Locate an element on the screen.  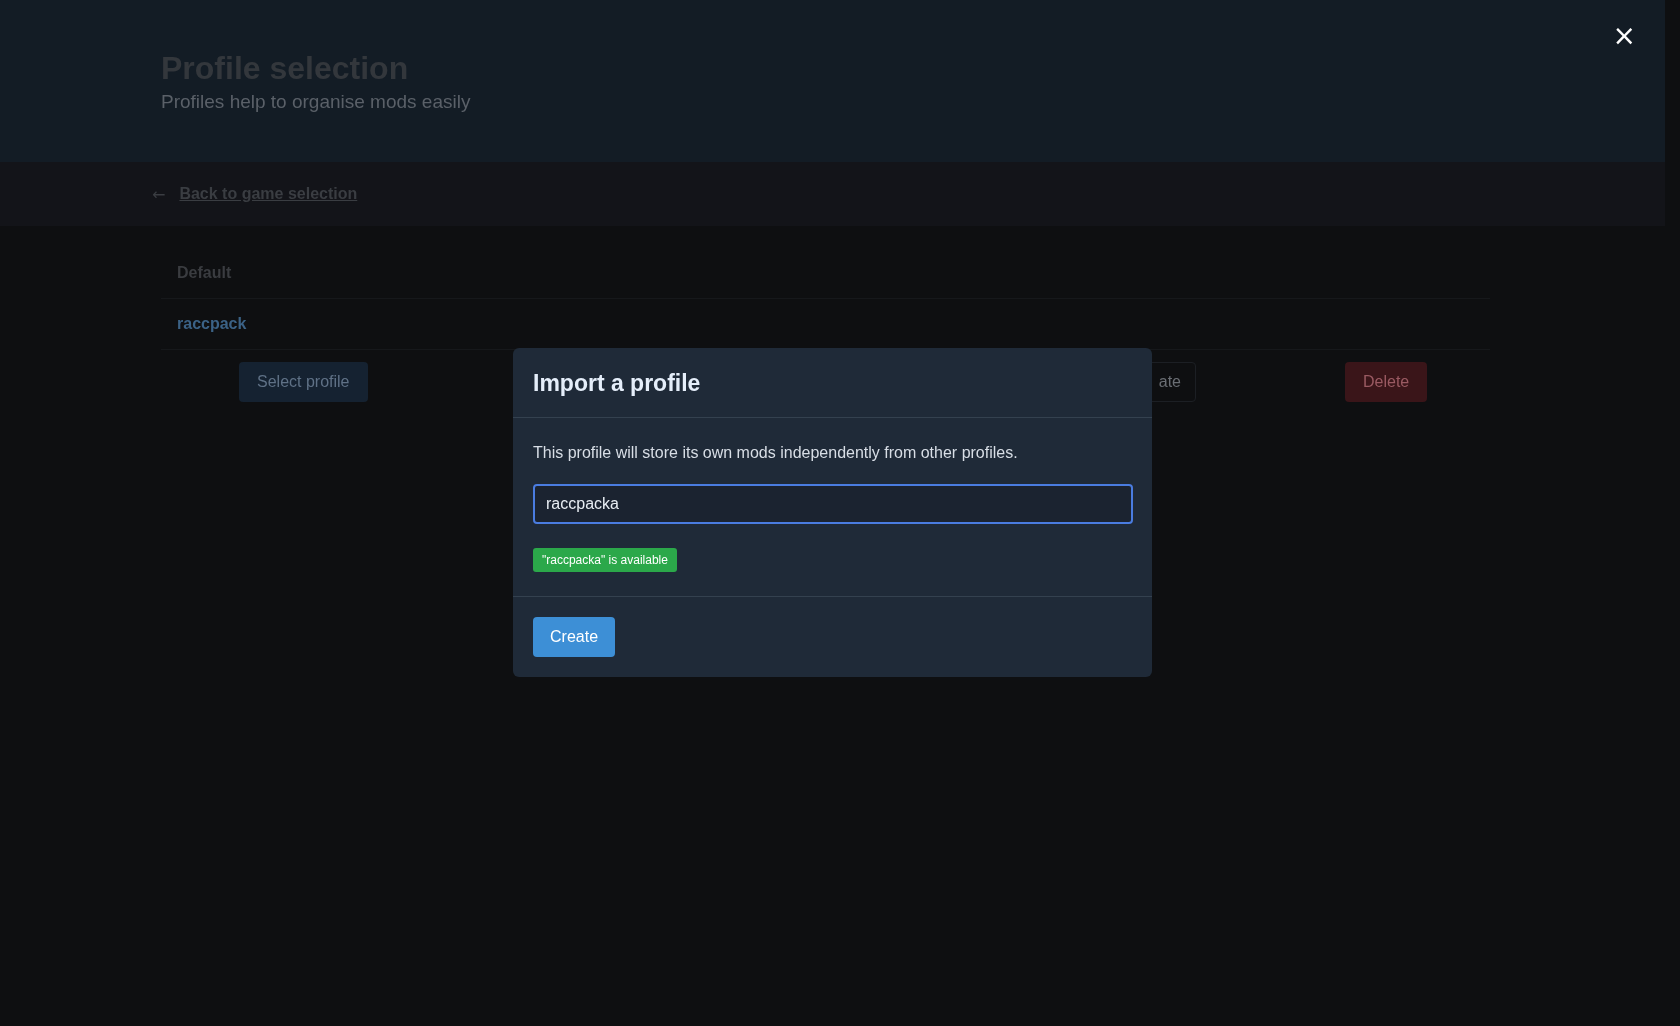
close-button: × is located at coordinates (1624, 36).